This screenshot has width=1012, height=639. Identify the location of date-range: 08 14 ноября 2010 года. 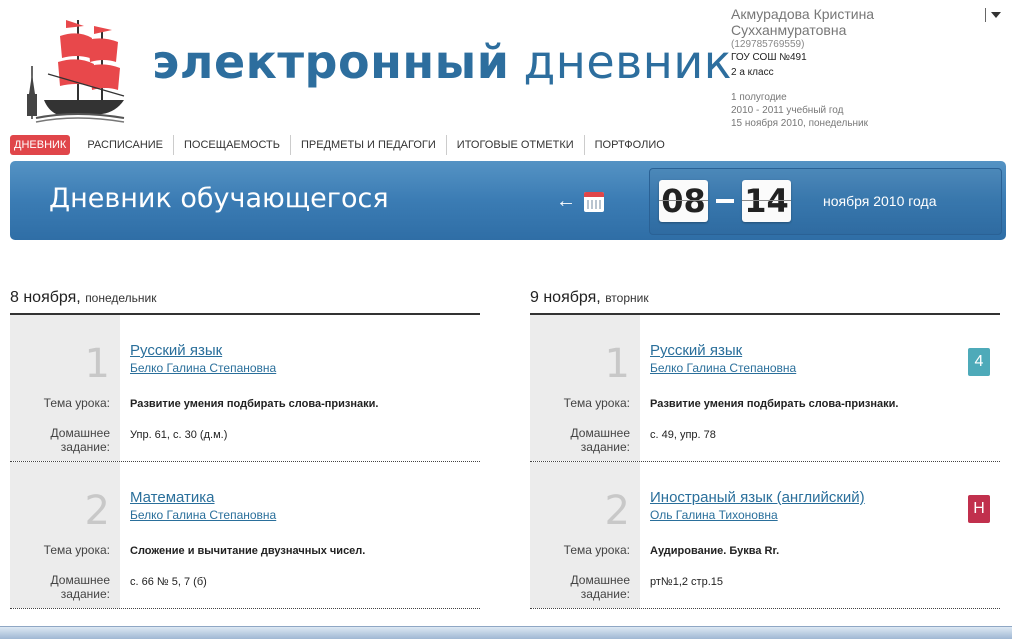
(825, 201).